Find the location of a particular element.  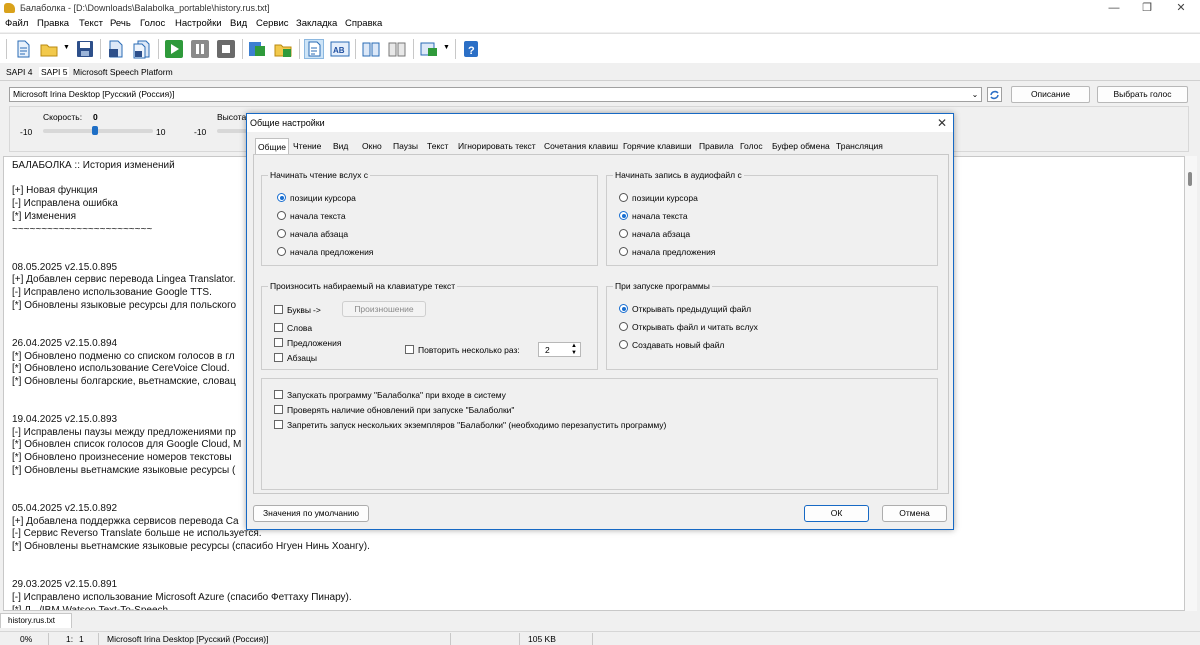

tab-general: Общие is located at coordinates (272, 146).